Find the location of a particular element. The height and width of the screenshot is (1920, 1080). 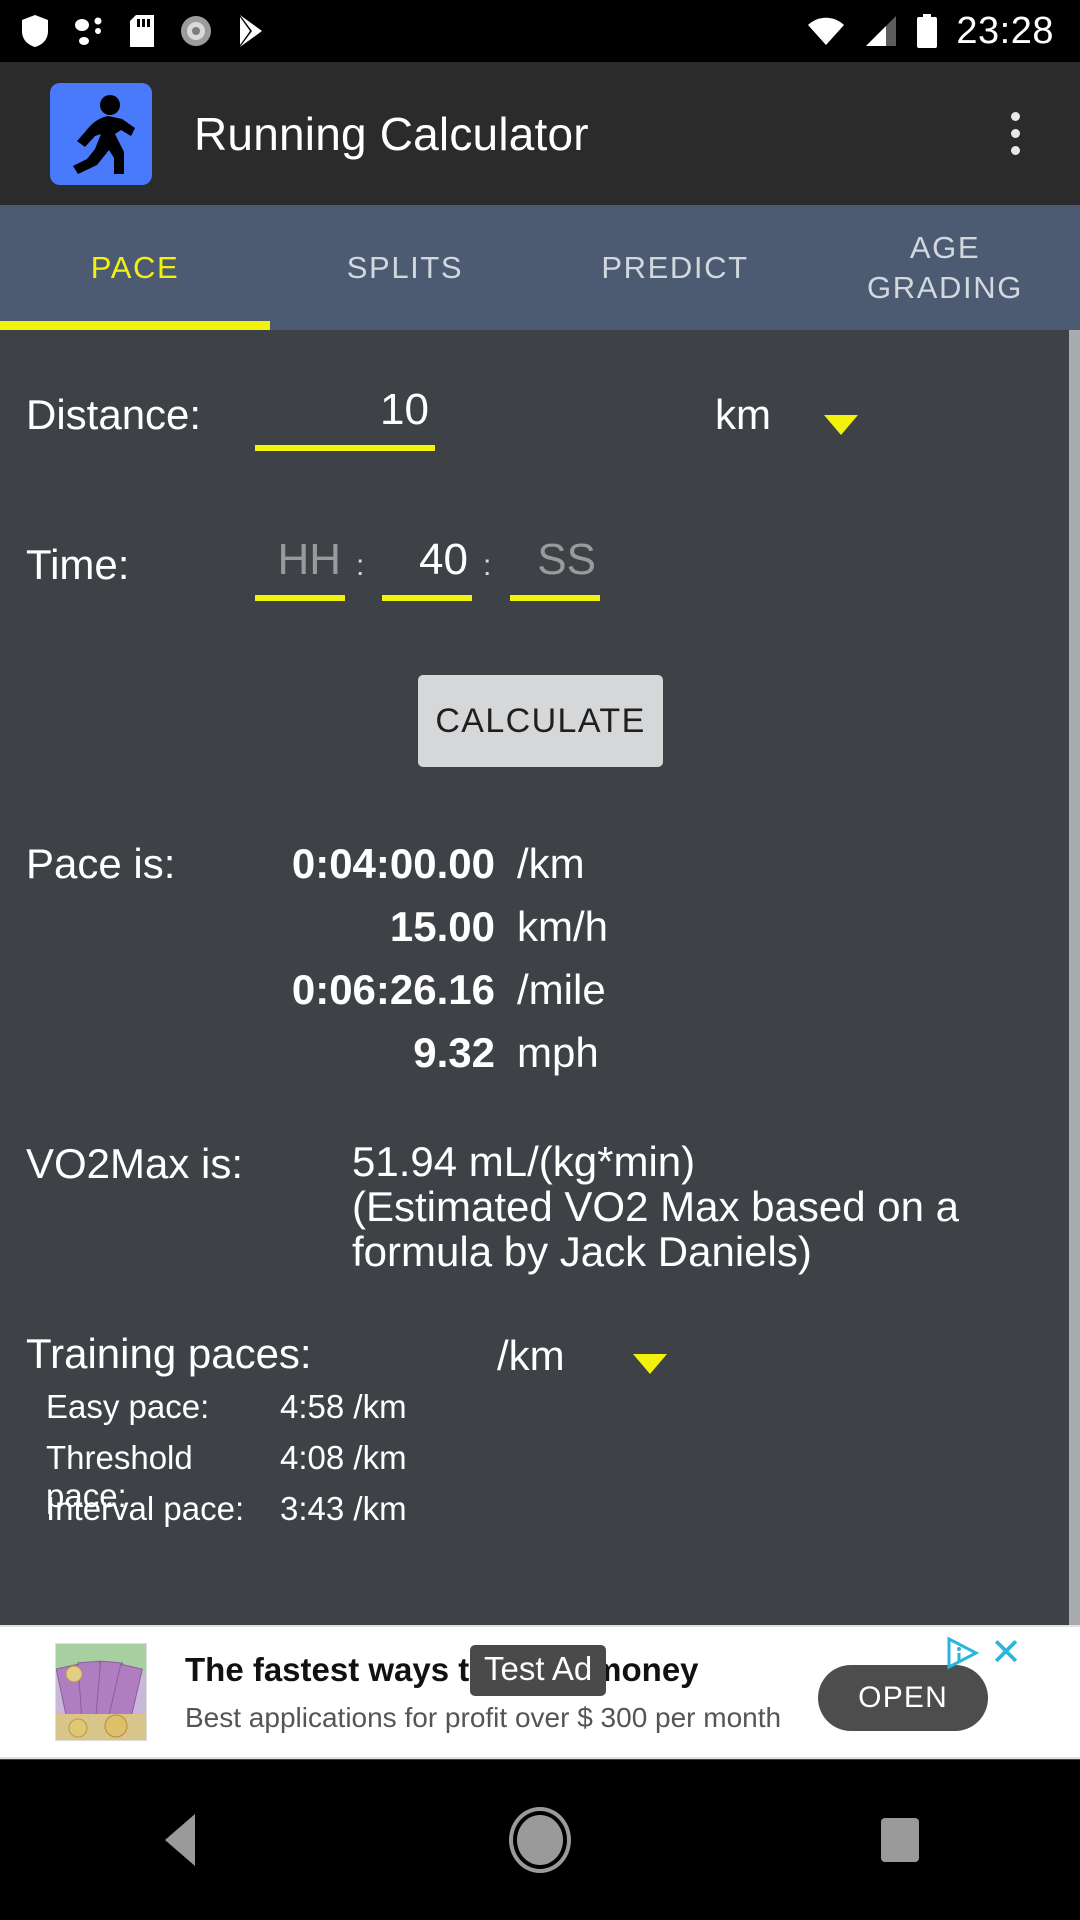

settings-gear-icon is located at coordinates (196, 31).